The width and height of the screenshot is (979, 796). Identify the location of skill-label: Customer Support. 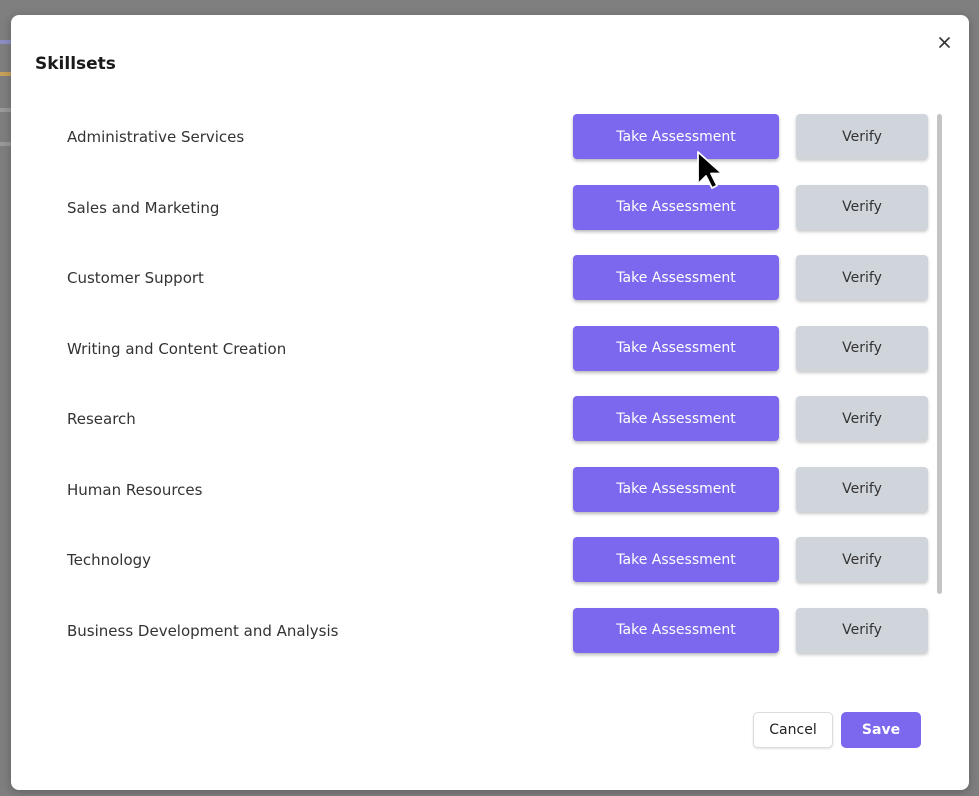
(135, 278).